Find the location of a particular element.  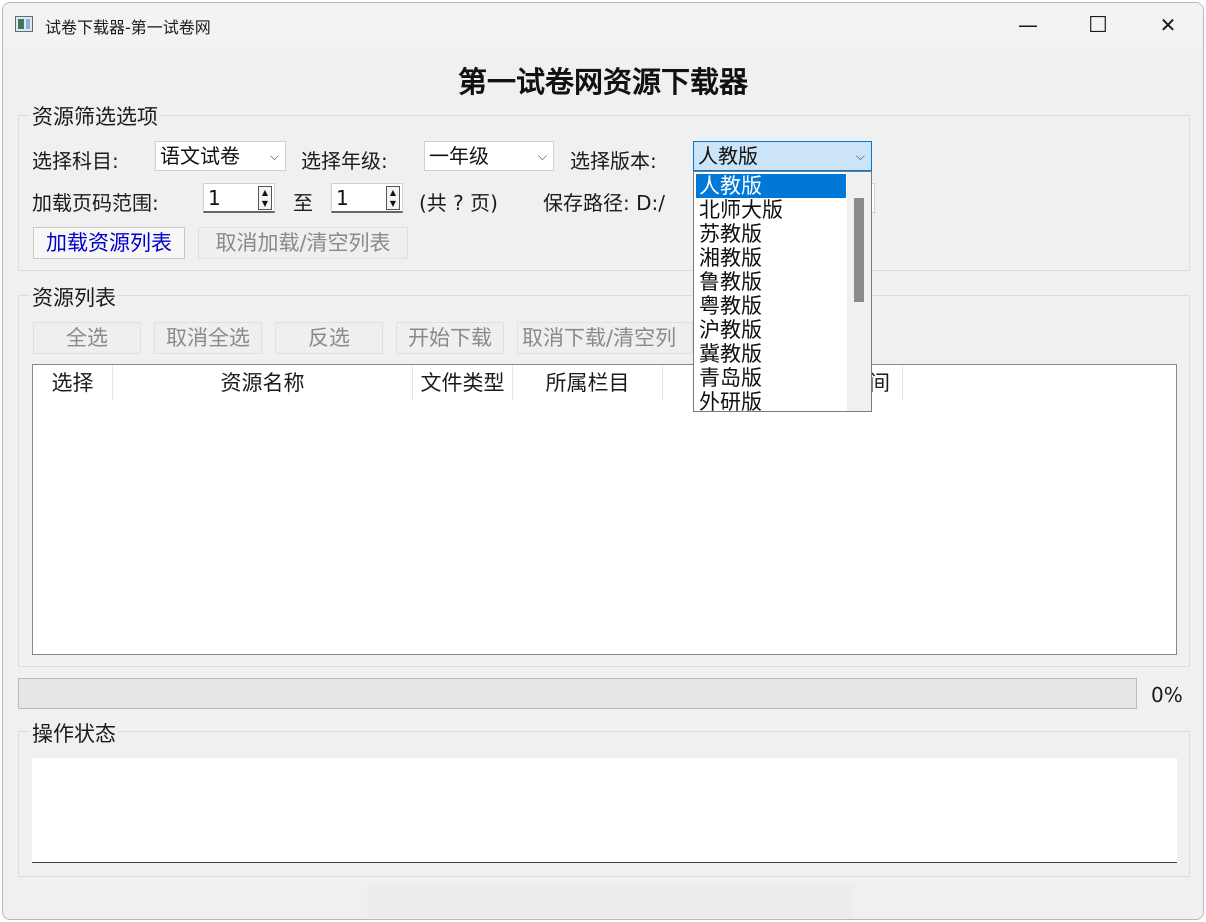

dropdown-option: 外研版 is located at coordinates (771, 400).